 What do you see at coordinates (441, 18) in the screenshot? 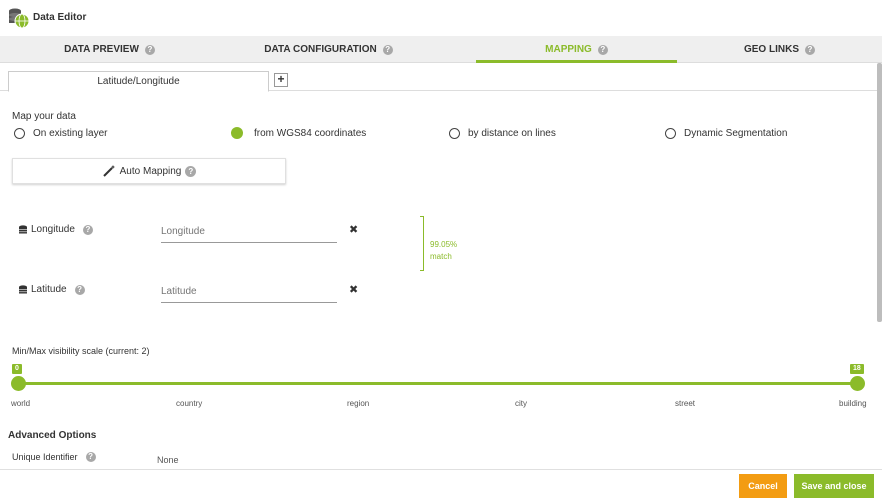
I see `title-bar: Data Editor` at bounding box center [441, 18].